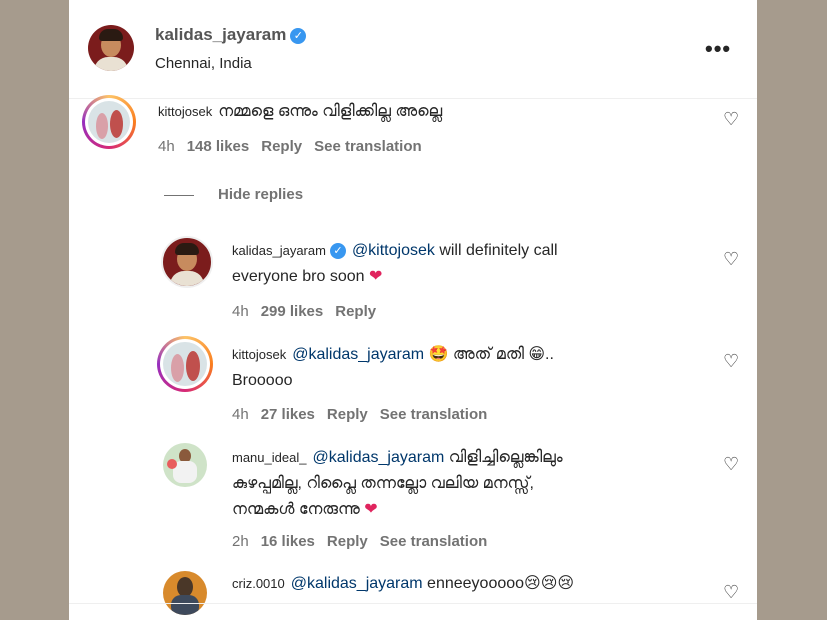 The width and height of the screenshot is (827, 620). What do you see at coordinates (218, 146) in the screenshot?
I see `comment-likes: 148 likes` at bounding box center [218, 146].